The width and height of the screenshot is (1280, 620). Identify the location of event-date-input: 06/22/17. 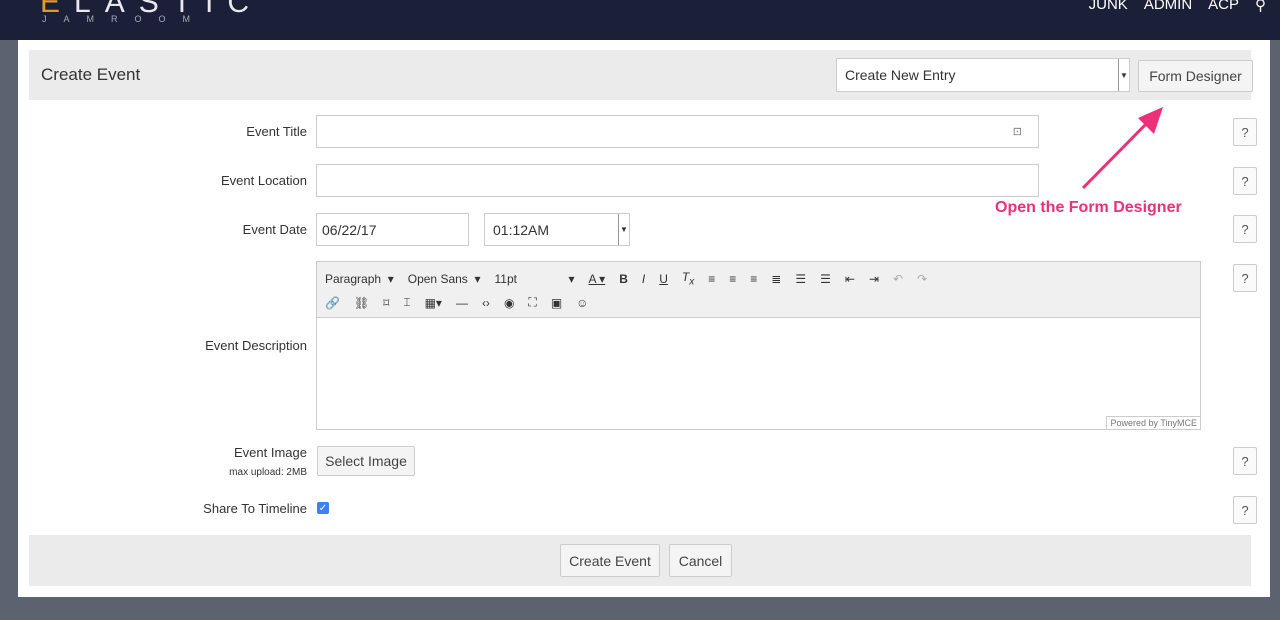
(392, 229).